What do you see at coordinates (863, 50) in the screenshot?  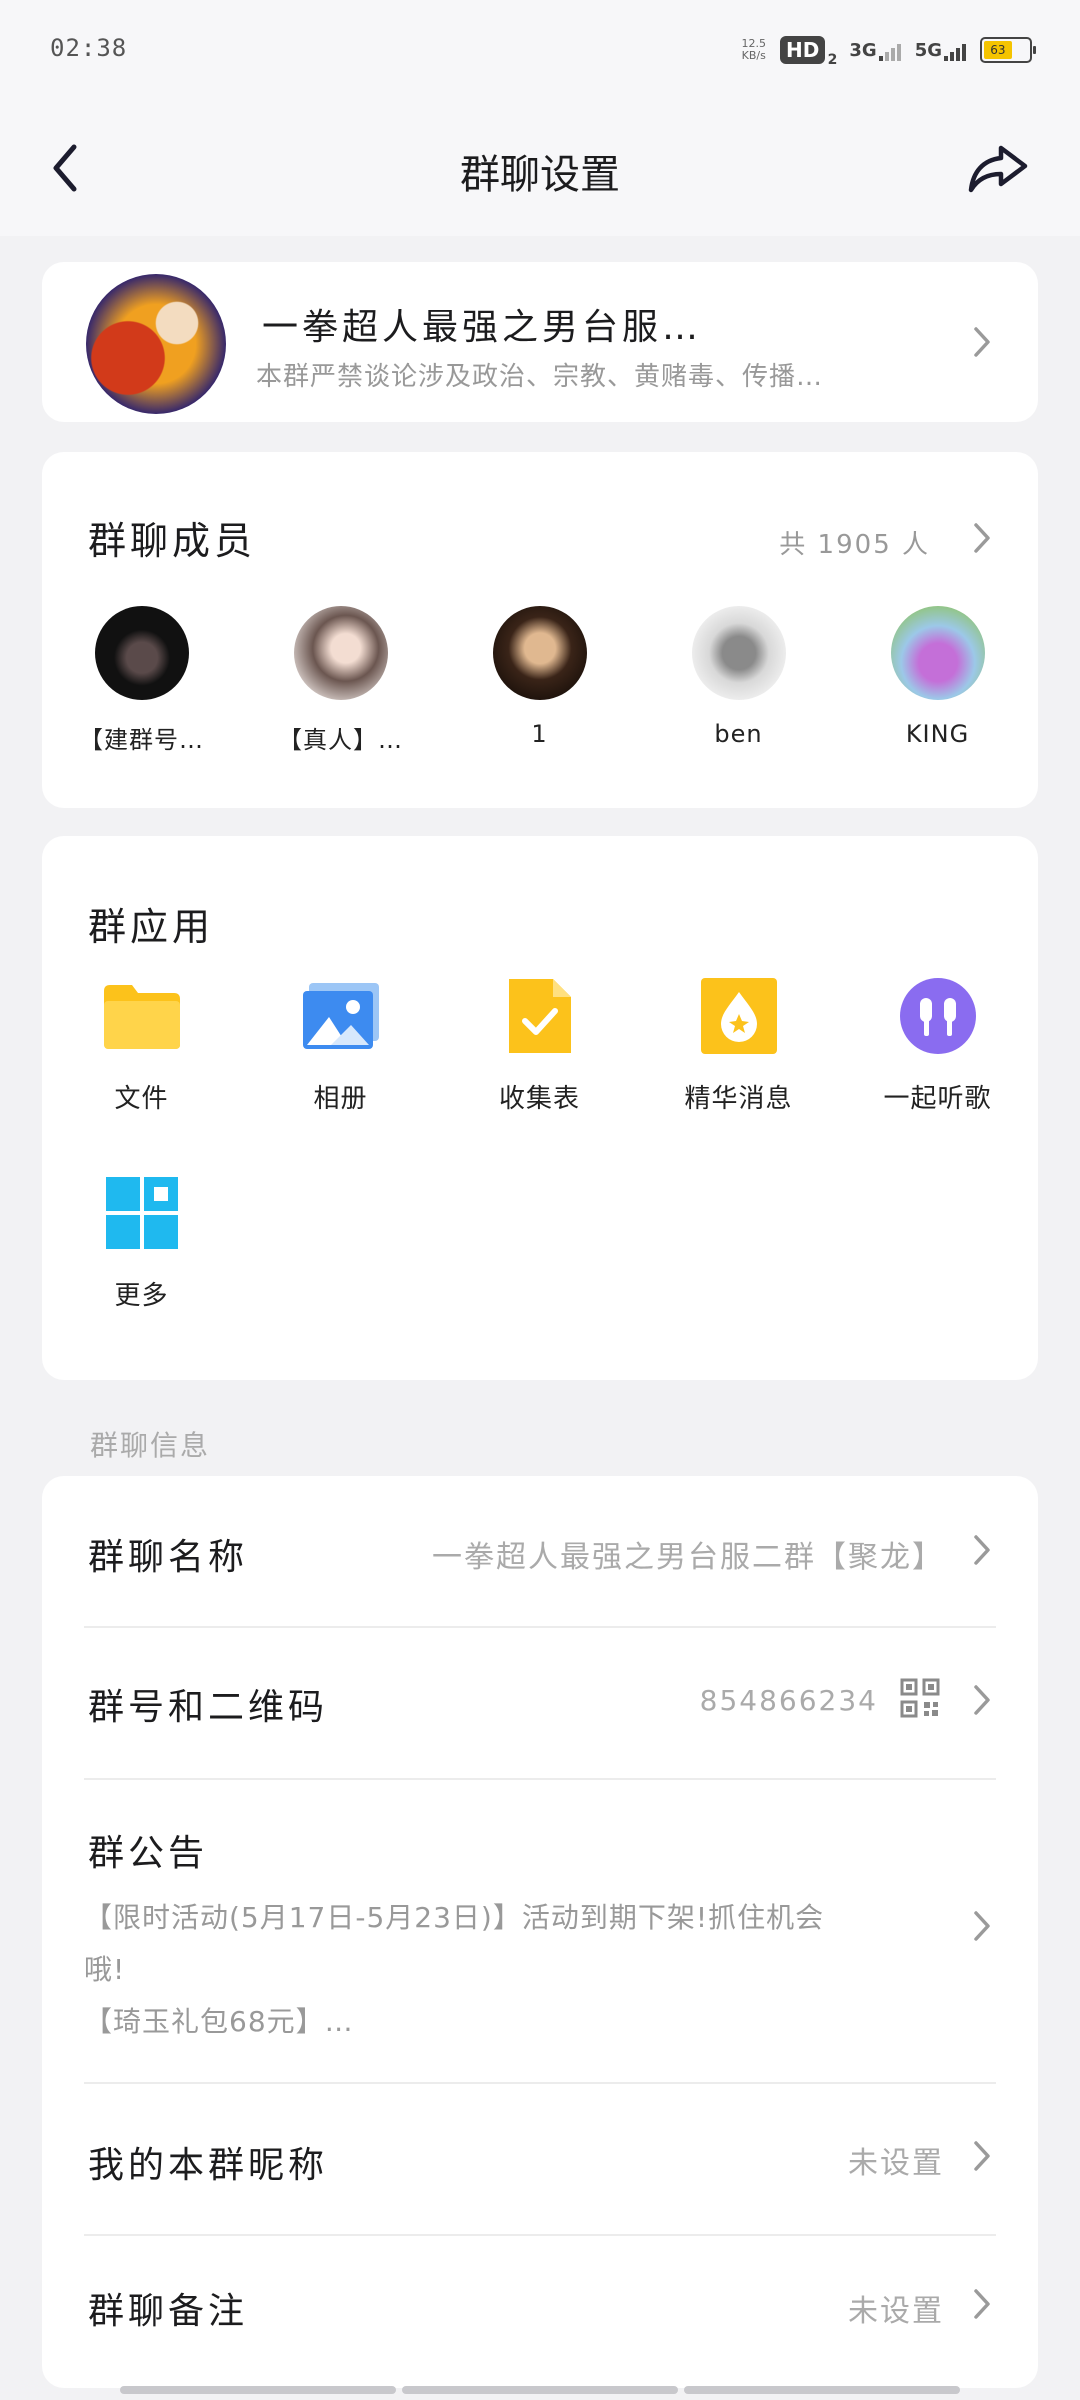 I see `signal-3g-label: 3G` at bounding box center [863, 50].